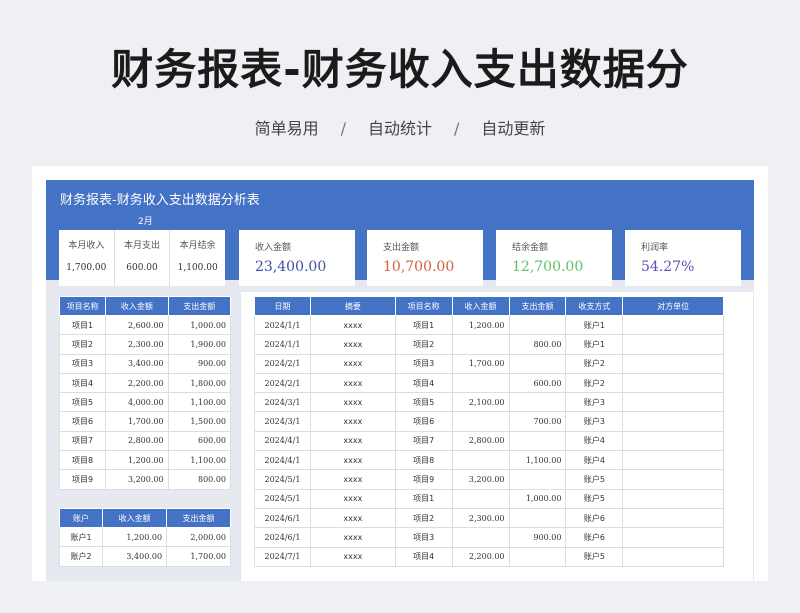  Describe the element at coordinates (198, 537) in the screenshot. I see `table-cell: 2,000.00` at that location.